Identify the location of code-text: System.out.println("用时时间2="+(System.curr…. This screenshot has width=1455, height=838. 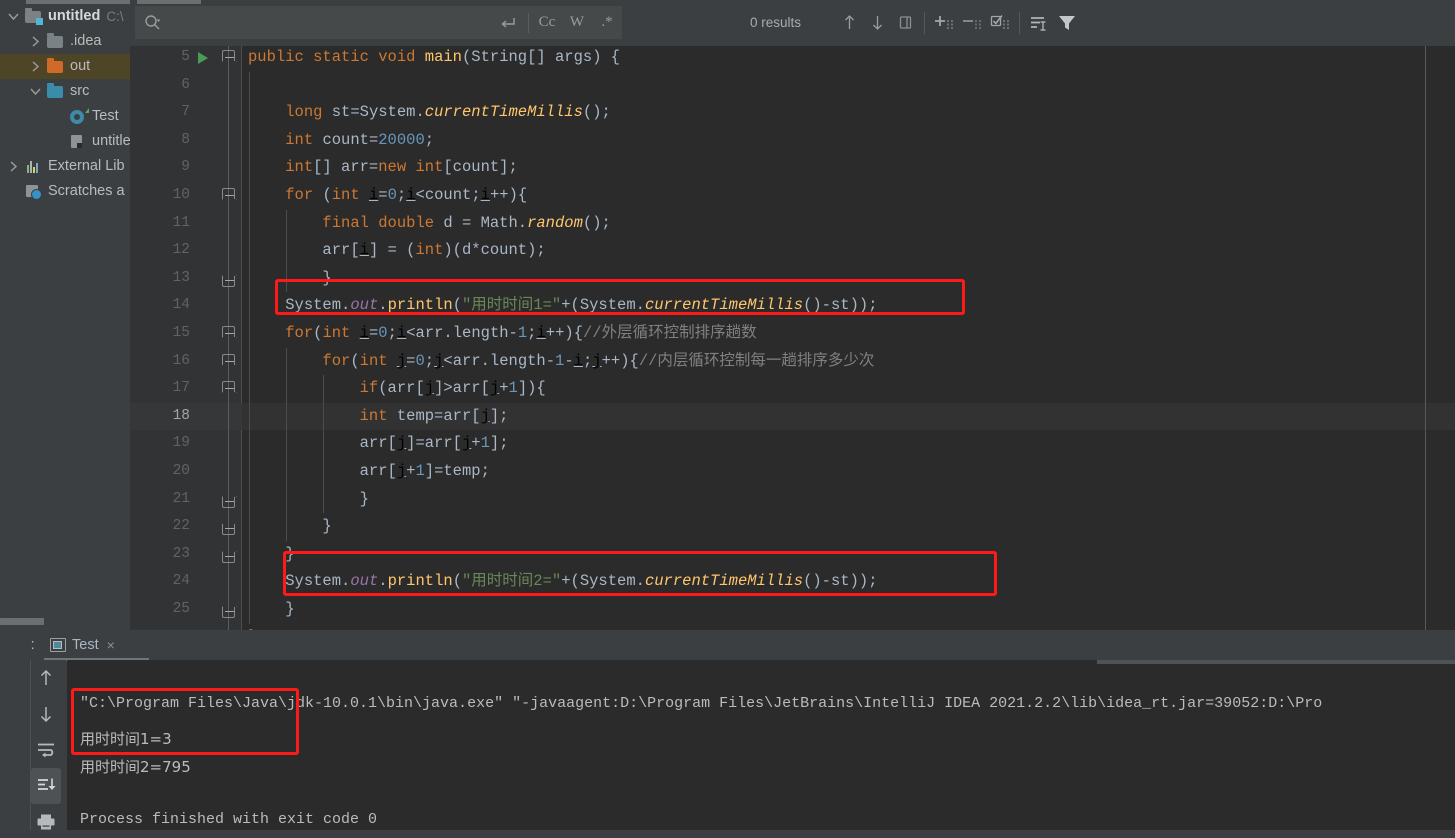
(562, 582).